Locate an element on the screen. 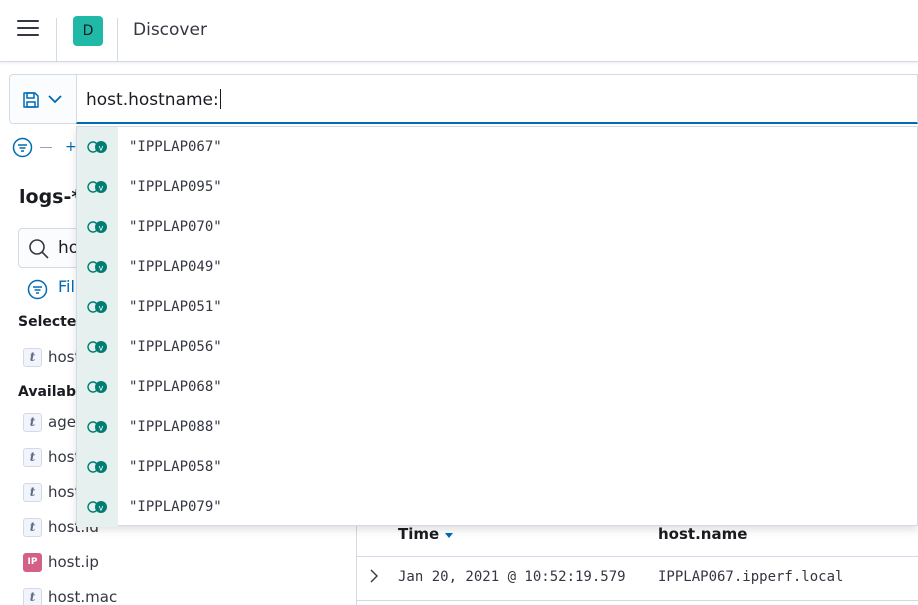  column-header-time: Time is located at coordinates (426, 534).